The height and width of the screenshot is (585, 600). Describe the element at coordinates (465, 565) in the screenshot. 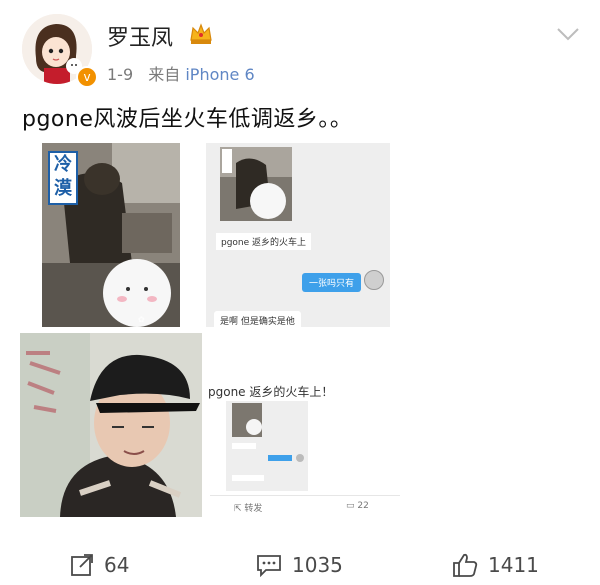

I see `thumbs-up-icon` at that location.